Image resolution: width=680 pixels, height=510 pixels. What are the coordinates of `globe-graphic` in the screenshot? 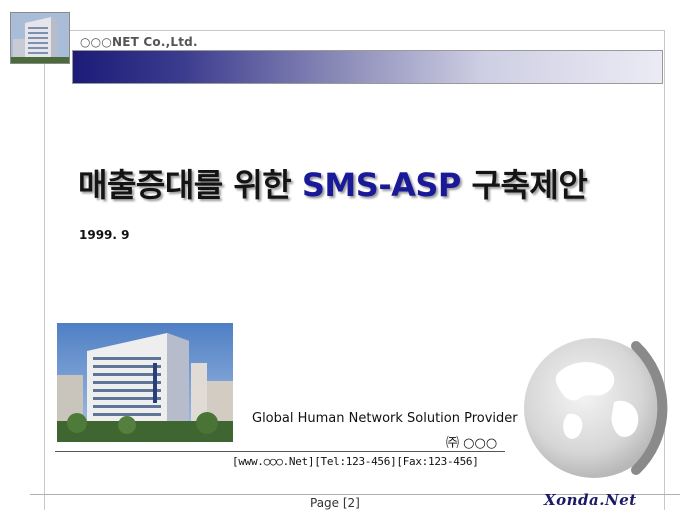 It's located at (593, 407).